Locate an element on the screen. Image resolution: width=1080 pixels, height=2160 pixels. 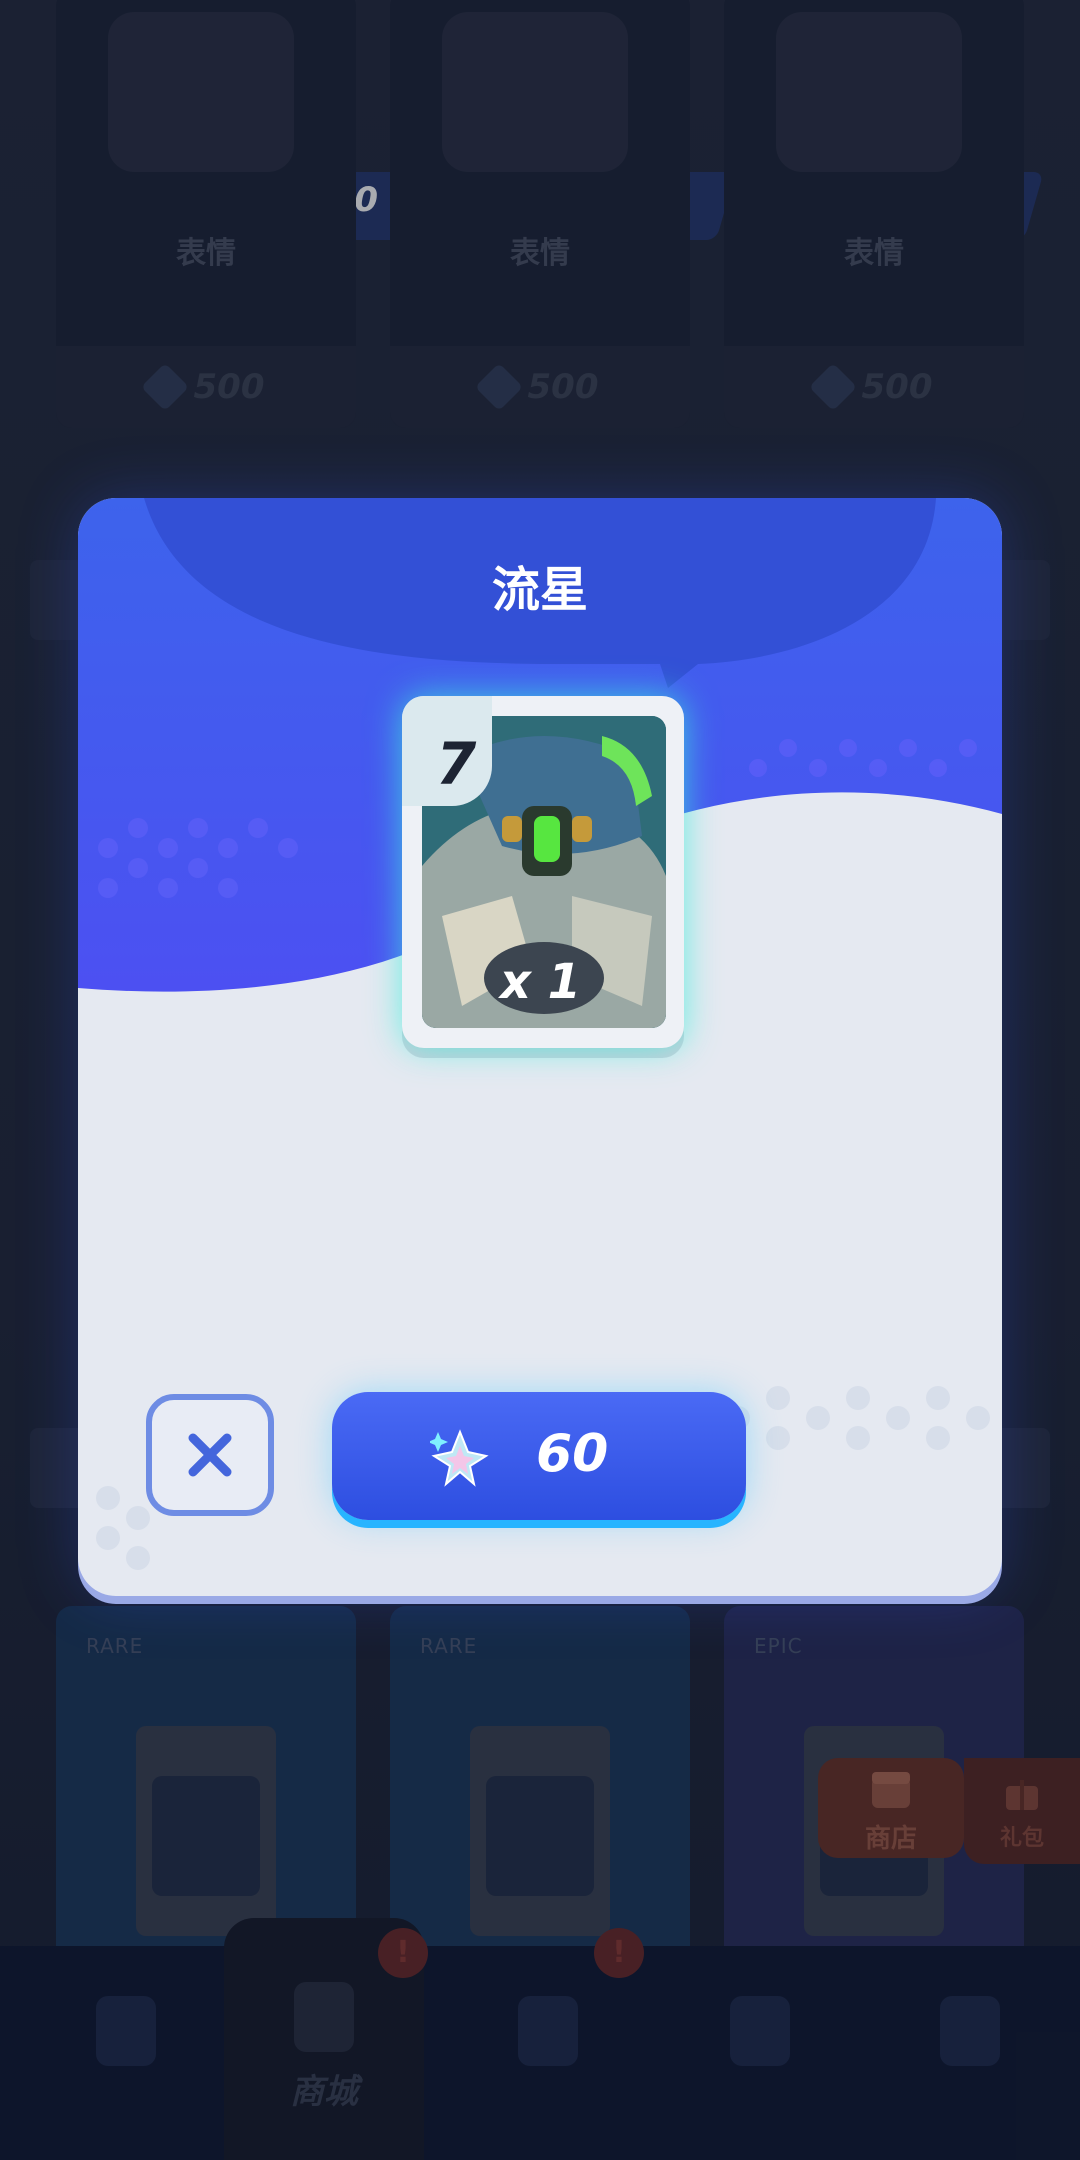
close-icon is located at coordinates (210, 1455).